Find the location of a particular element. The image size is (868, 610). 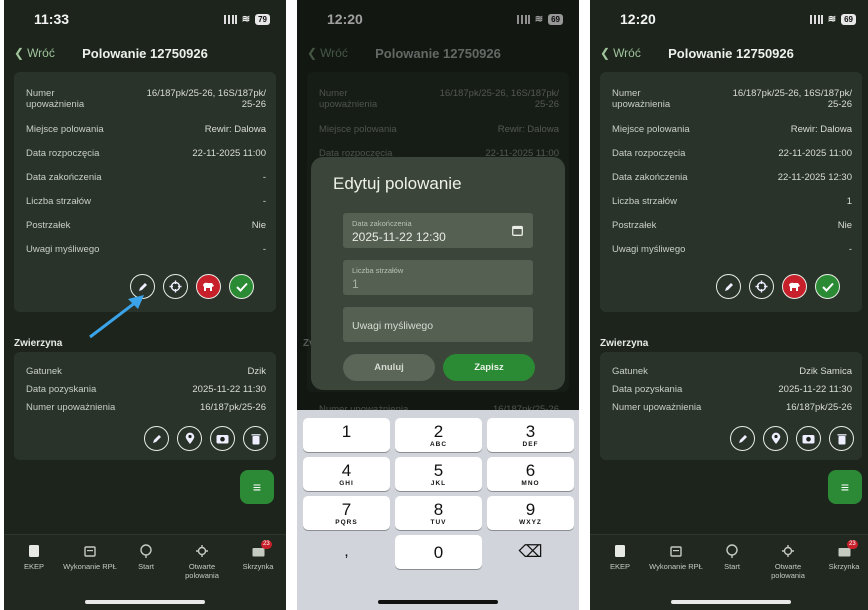

delete-key-icon: ⌫ is located at coordinates (530, 552).